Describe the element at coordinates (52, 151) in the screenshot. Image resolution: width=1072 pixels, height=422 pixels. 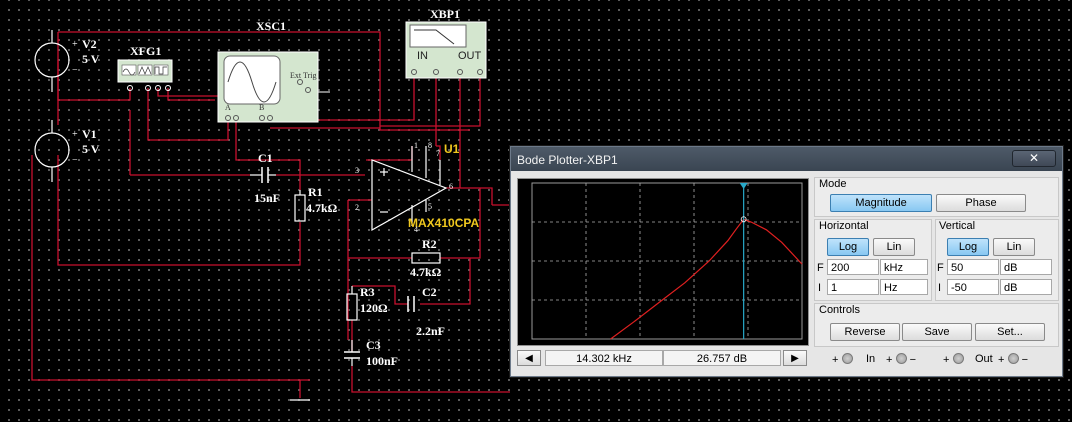
I see `v1-source` at that location.